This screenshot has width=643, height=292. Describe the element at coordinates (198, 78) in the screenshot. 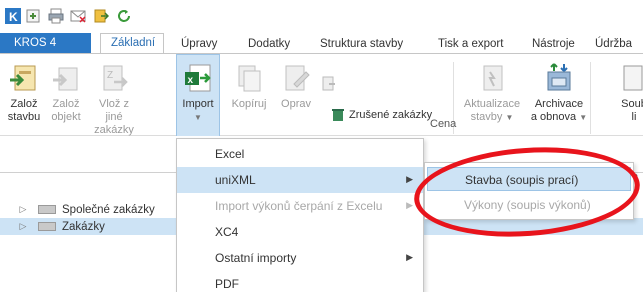

I see `import-excel-icon: x` at that location.